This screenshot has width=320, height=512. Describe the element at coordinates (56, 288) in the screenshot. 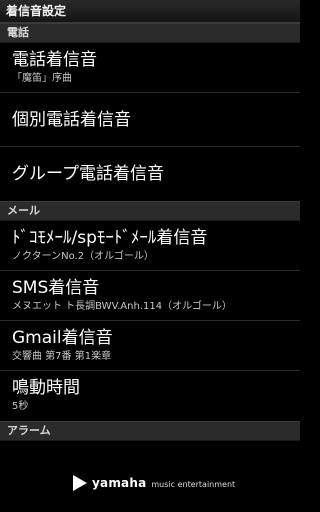

I see `sms-ringtone-title: SMS着信音` at that location.